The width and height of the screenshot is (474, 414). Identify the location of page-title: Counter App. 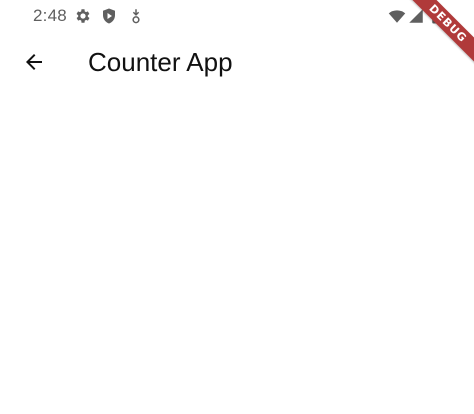
(160, 62).